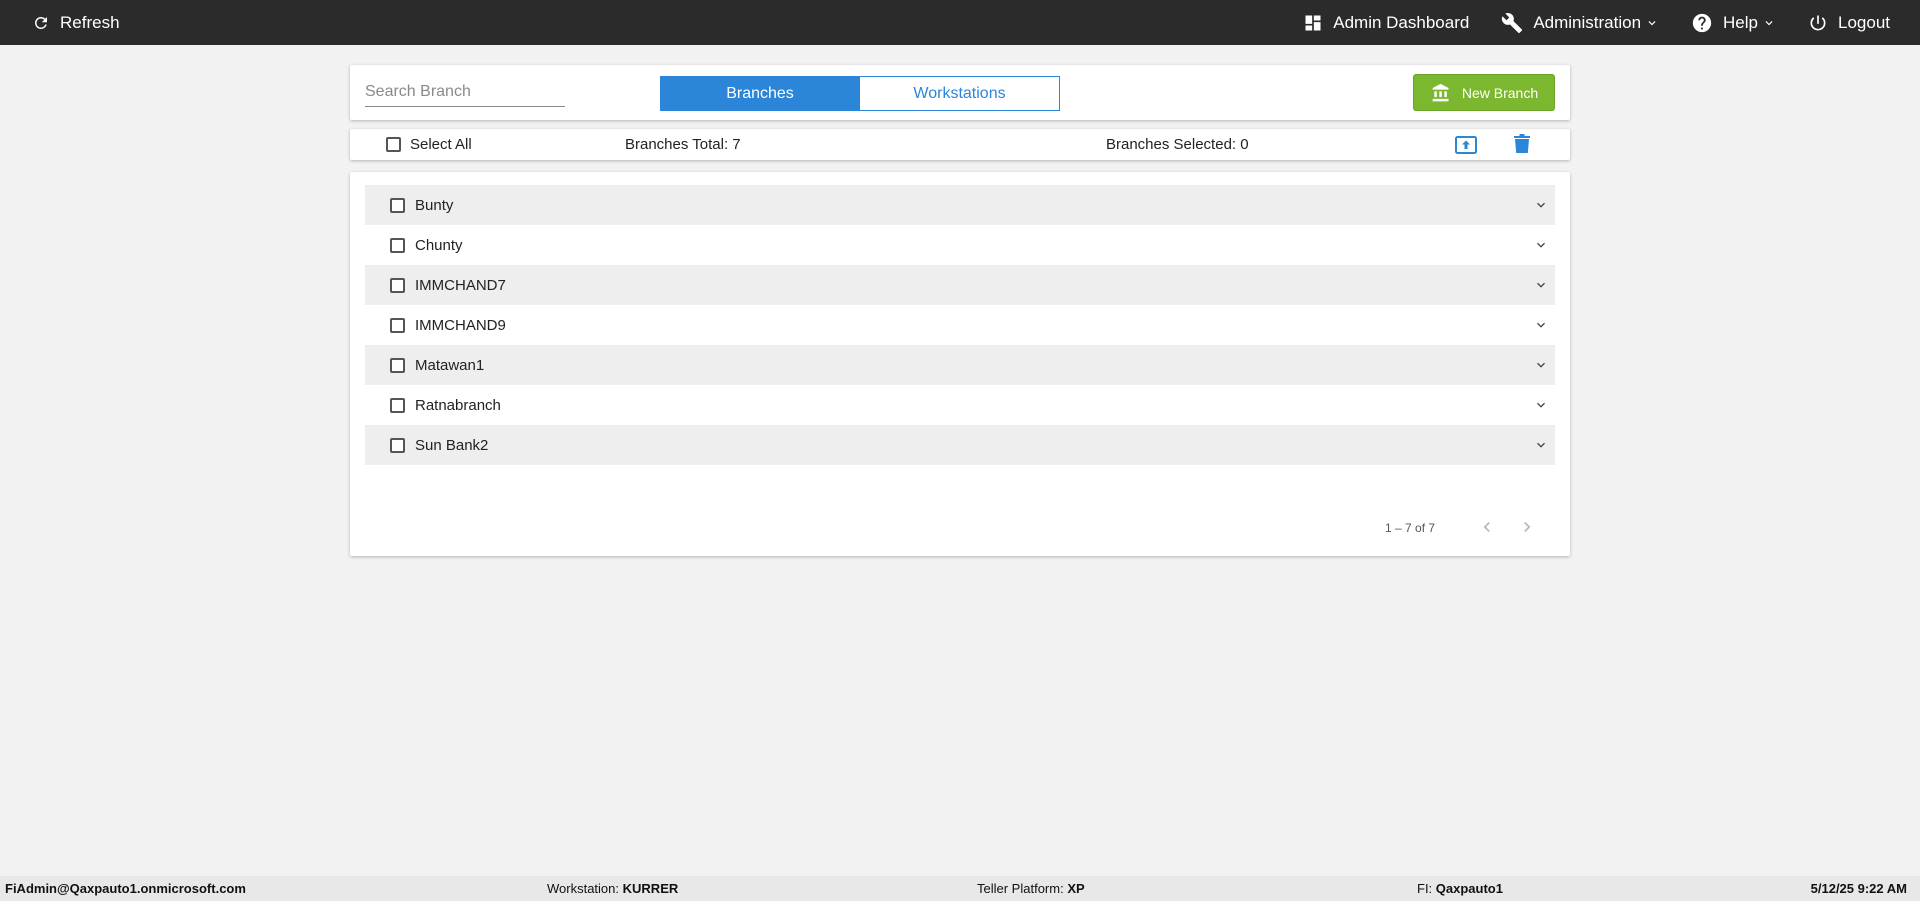 The width and height of the screenshot is (1920, 901). I want to click on list-item: Matawan1, so click(960, 365).